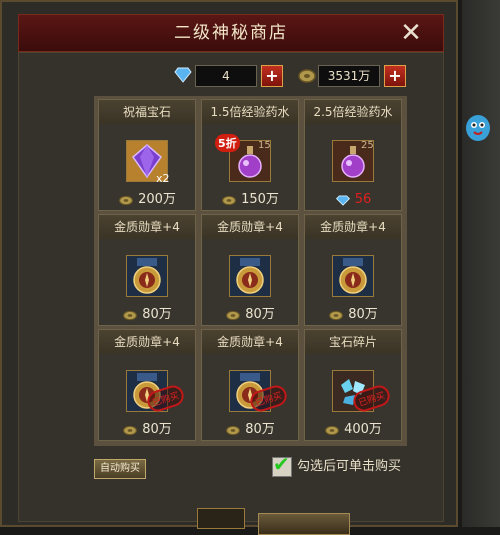  I want to click on price-value: 150万, so click(260, 199).